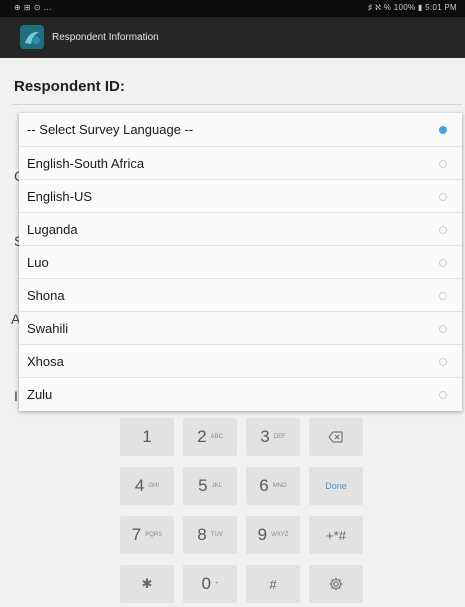 Image resolution: width=465 pixels, height=607 pixels. What do you see at coordinates (154, 486) in the screenshot?
I see `key-letters: GHI` at bounding box center [154, 486].